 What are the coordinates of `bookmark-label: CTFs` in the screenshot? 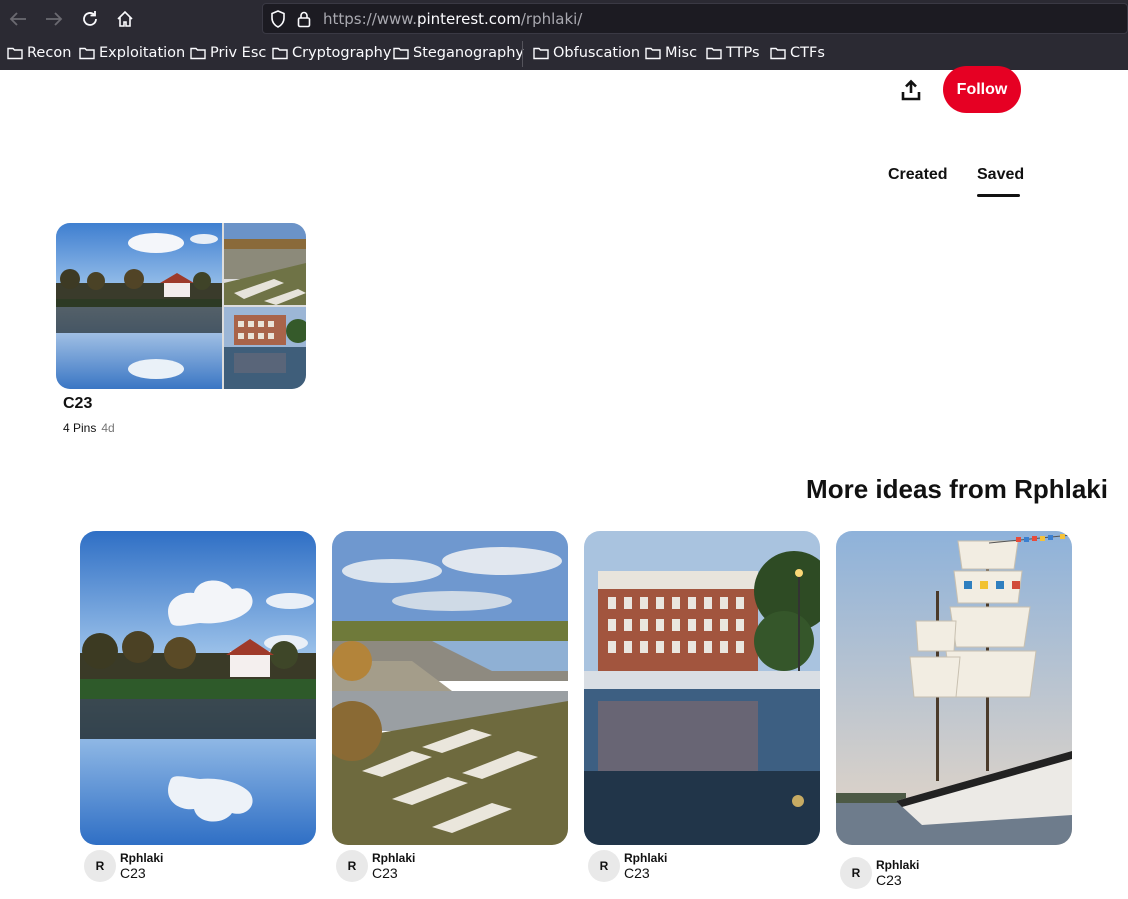 It's located at (807, 53).